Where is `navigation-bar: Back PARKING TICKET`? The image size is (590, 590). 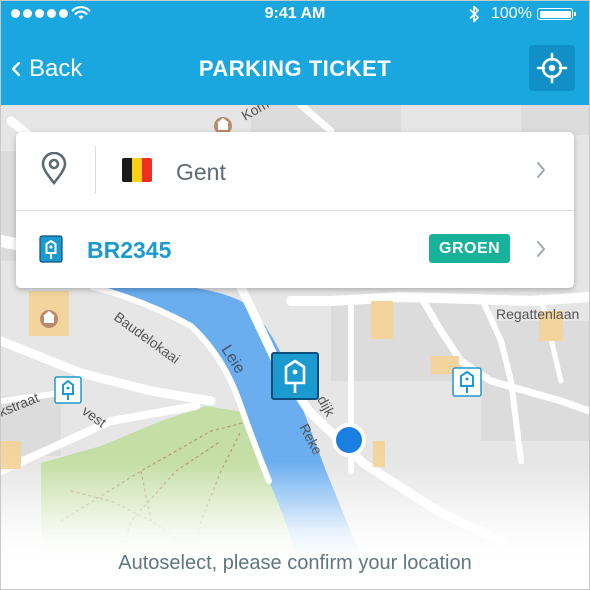
navigation-bar: Back PARKING TICKET is located at coordinates (295, 66).